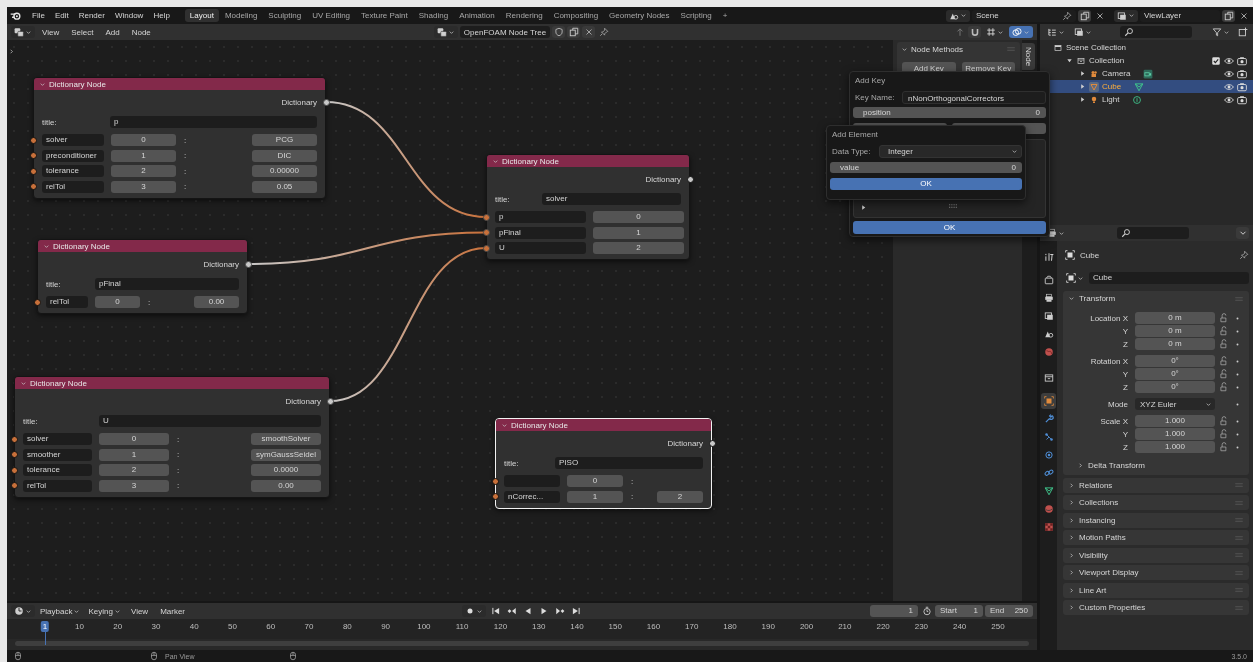  What do you see at coordinates (958, 15) in the screenshot?
I see `scene-type-dropdown` at bounding box center [958, 15].